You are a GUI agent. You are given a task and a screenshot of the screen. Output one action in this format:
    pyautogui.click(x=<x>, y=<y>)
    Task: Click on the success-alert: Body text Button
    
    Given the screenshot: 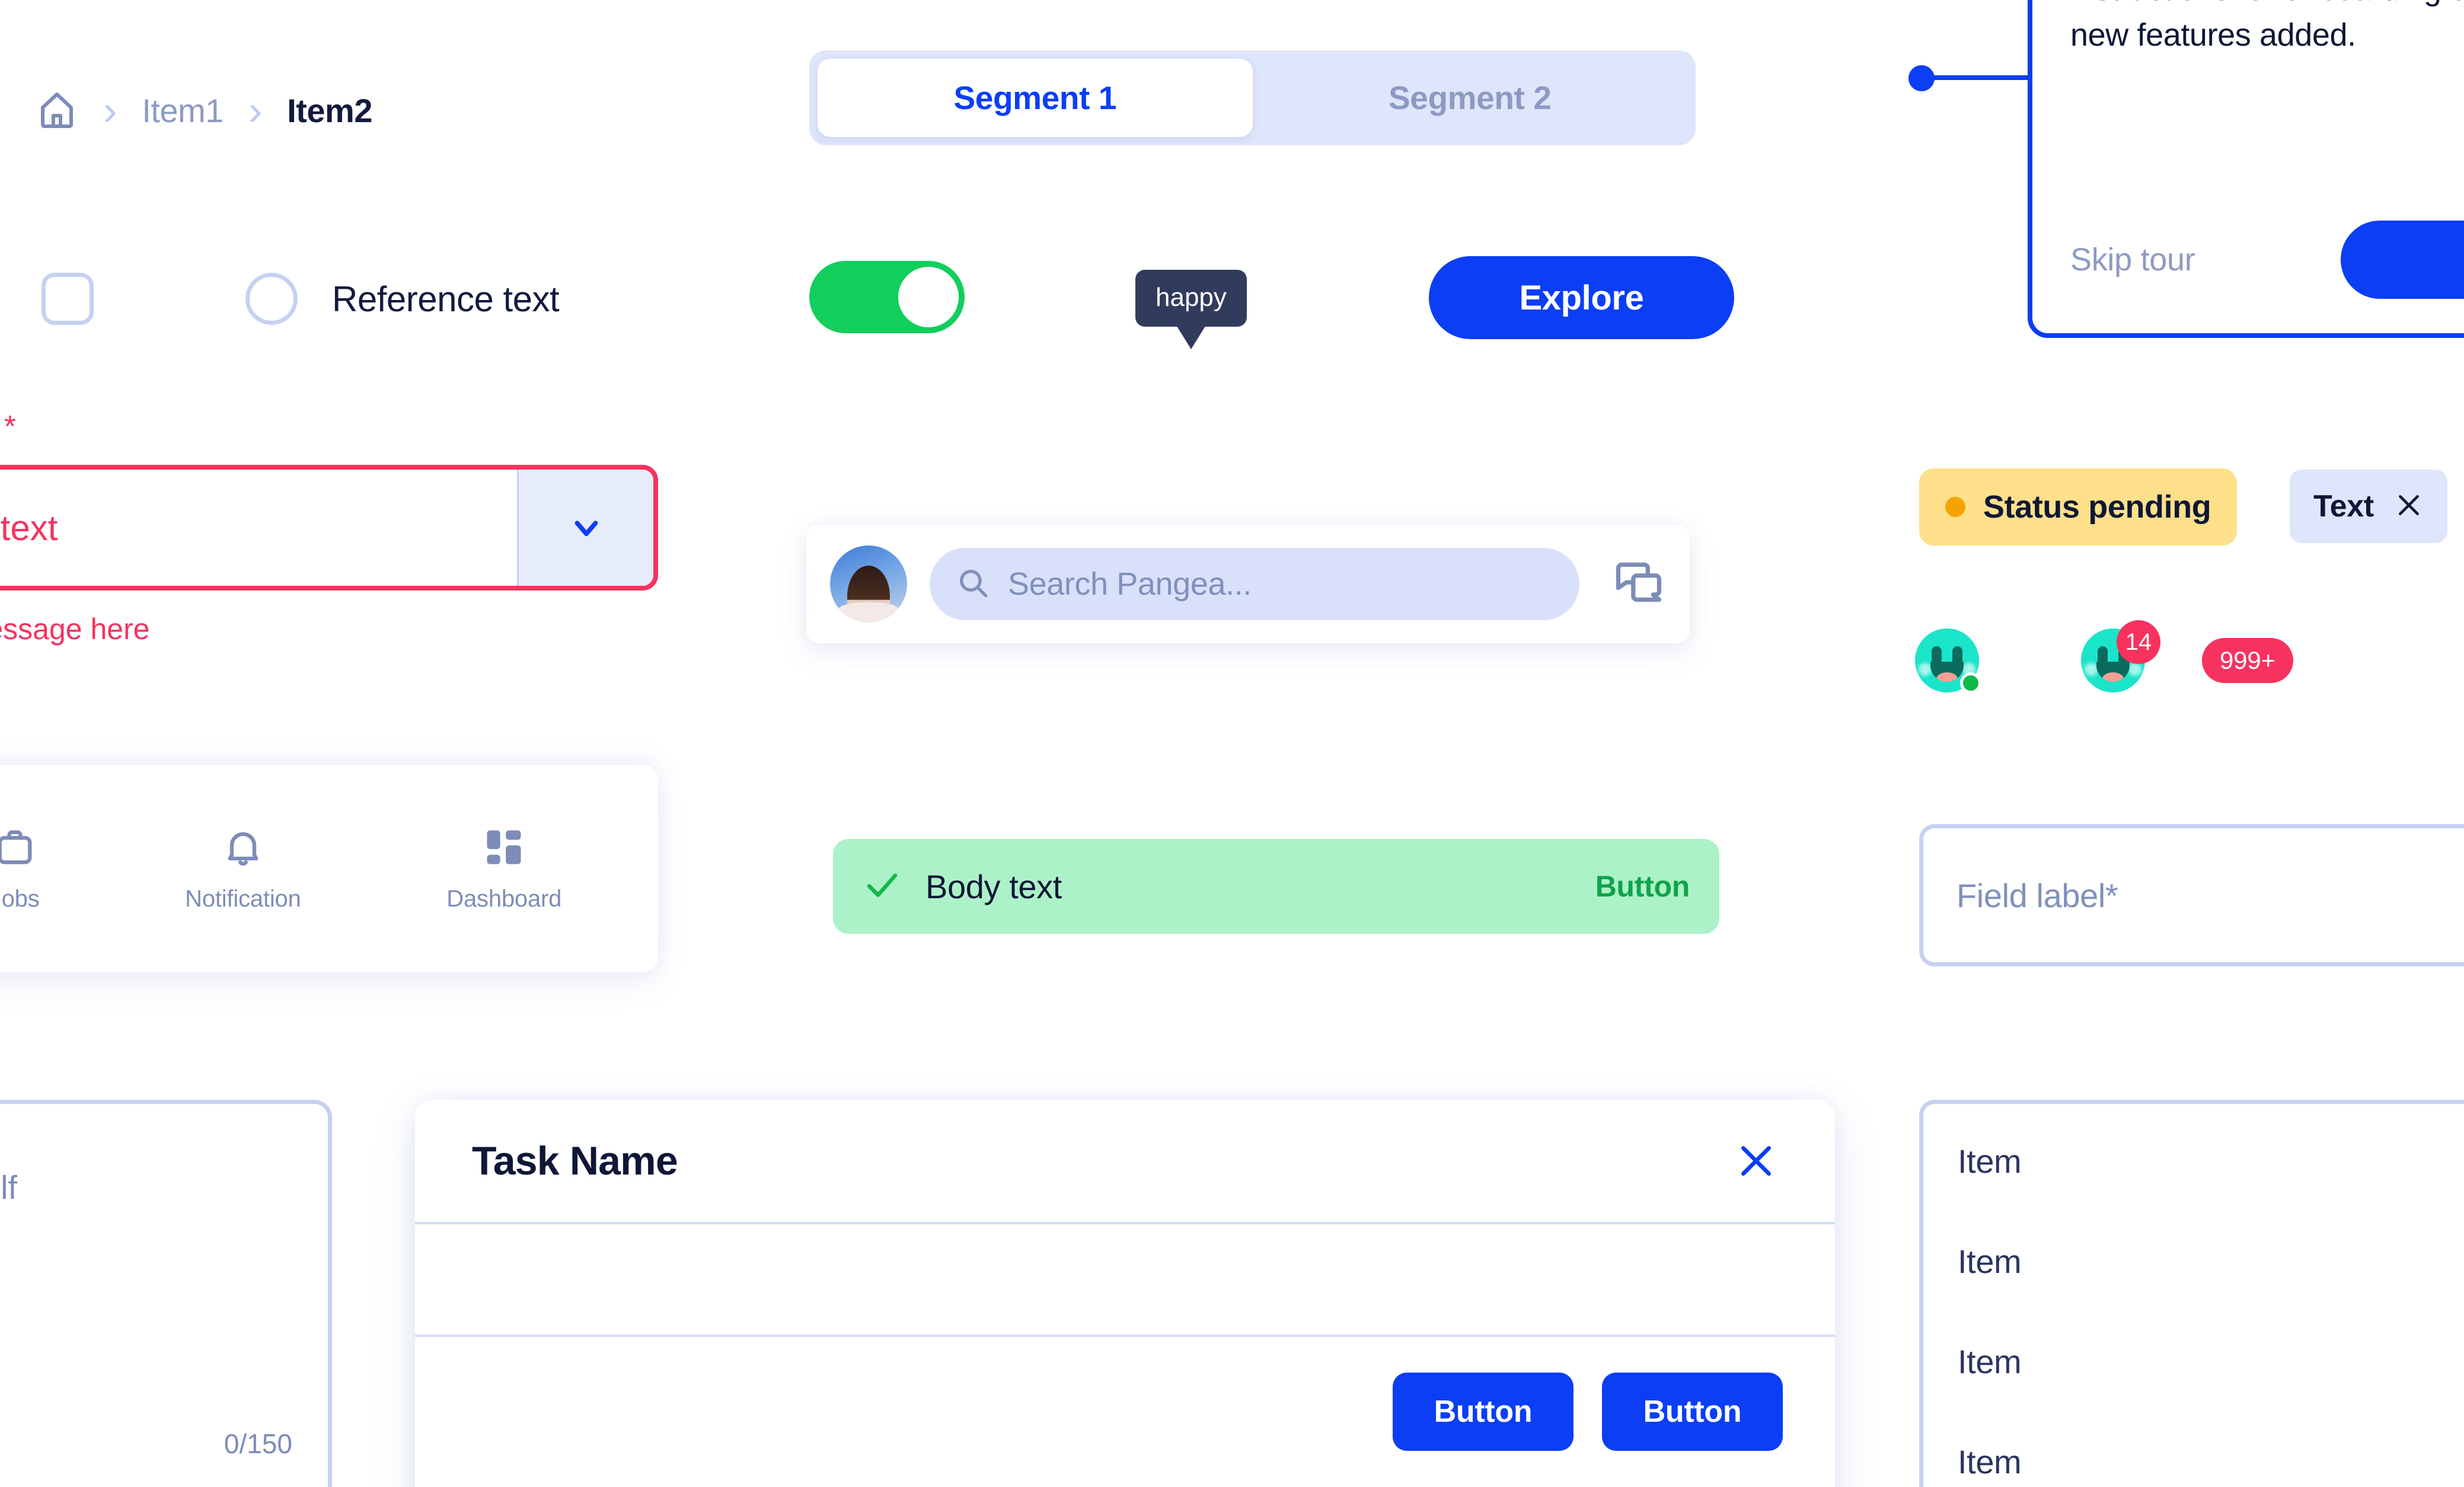 What is the action you would take?
    pyautogui.click(x=1276, y=886)
    